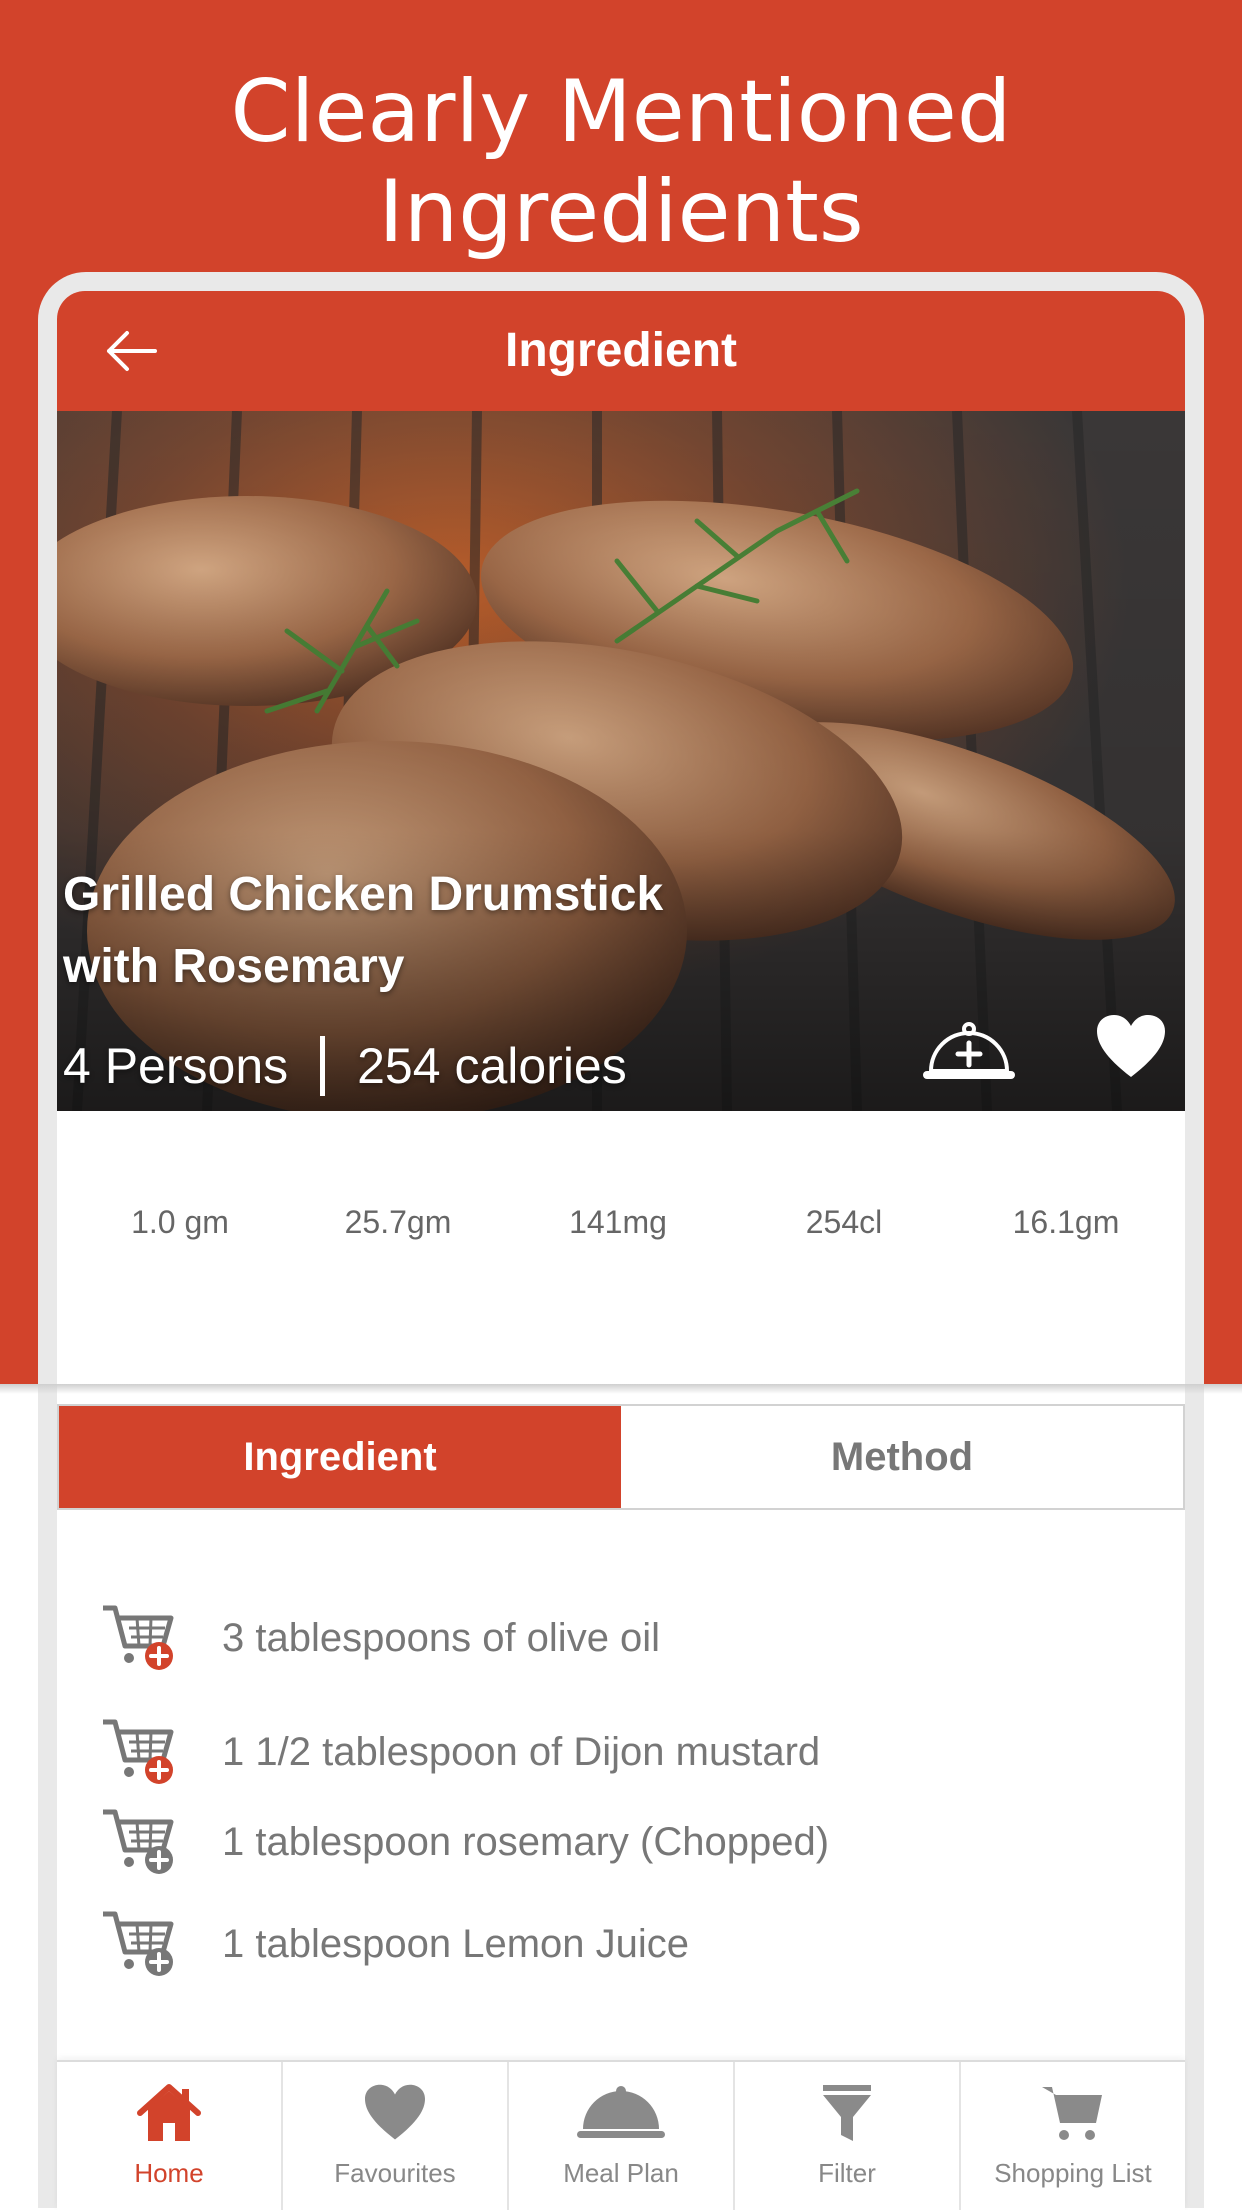 This screenshot has width=1242, height=2210. I want to click on nav-shopping-list: Shopping List, so click(1073, 2136).